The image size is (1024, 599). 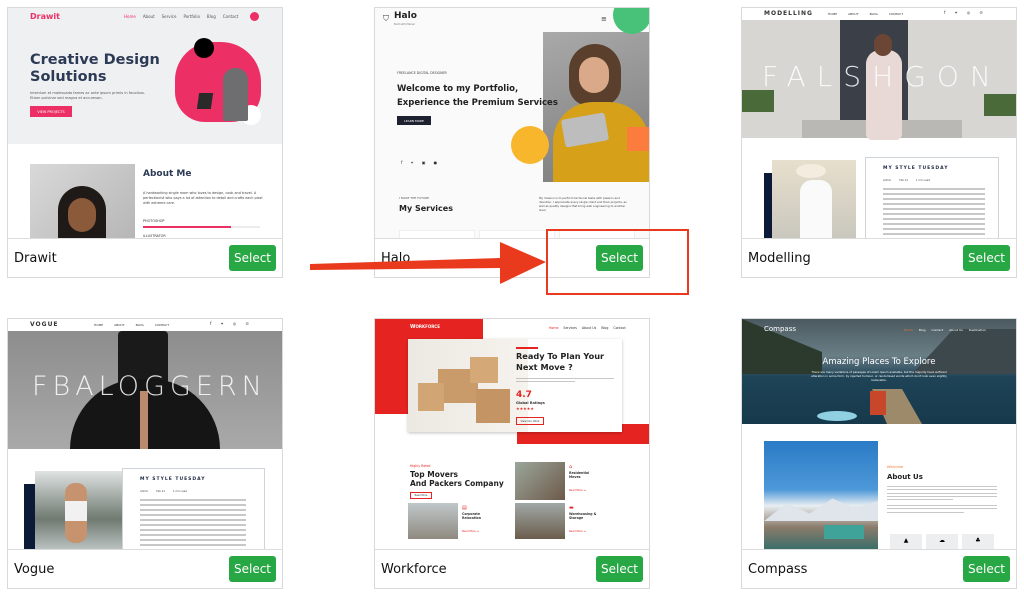 What do you see at coordinates (560, 361) in the screenshot?
I see `hero-title: Ready To Plan Your Next Move ?` at bounding box center [560, 361].